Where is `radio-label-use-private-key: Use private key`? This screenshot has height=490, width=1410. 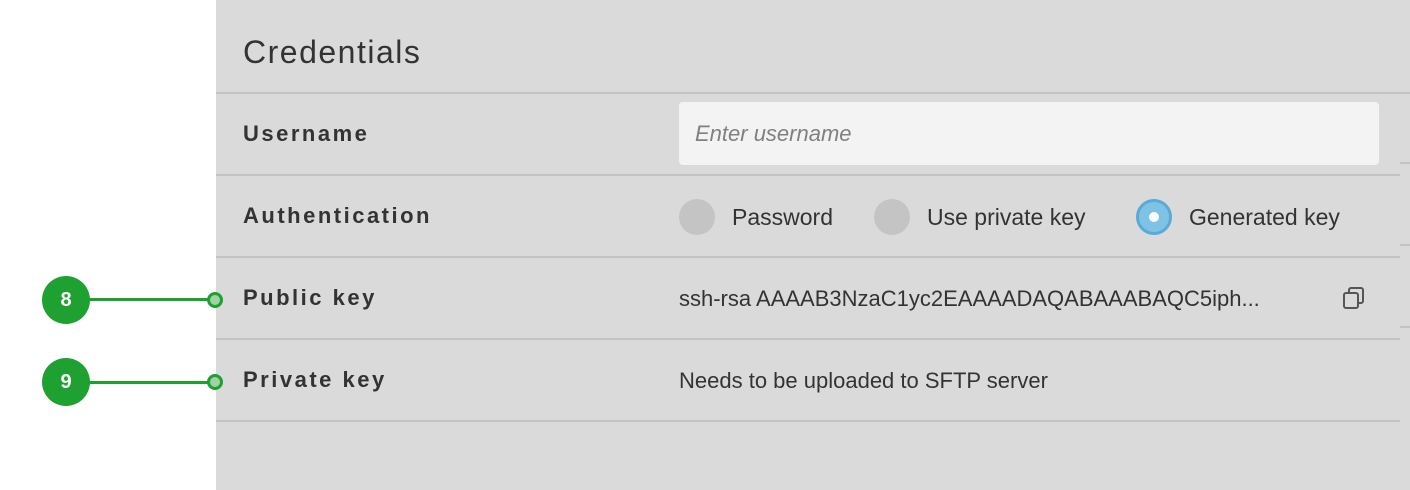 radio-label-use-private-key: Use private key is located at coordinates (1006, 216).